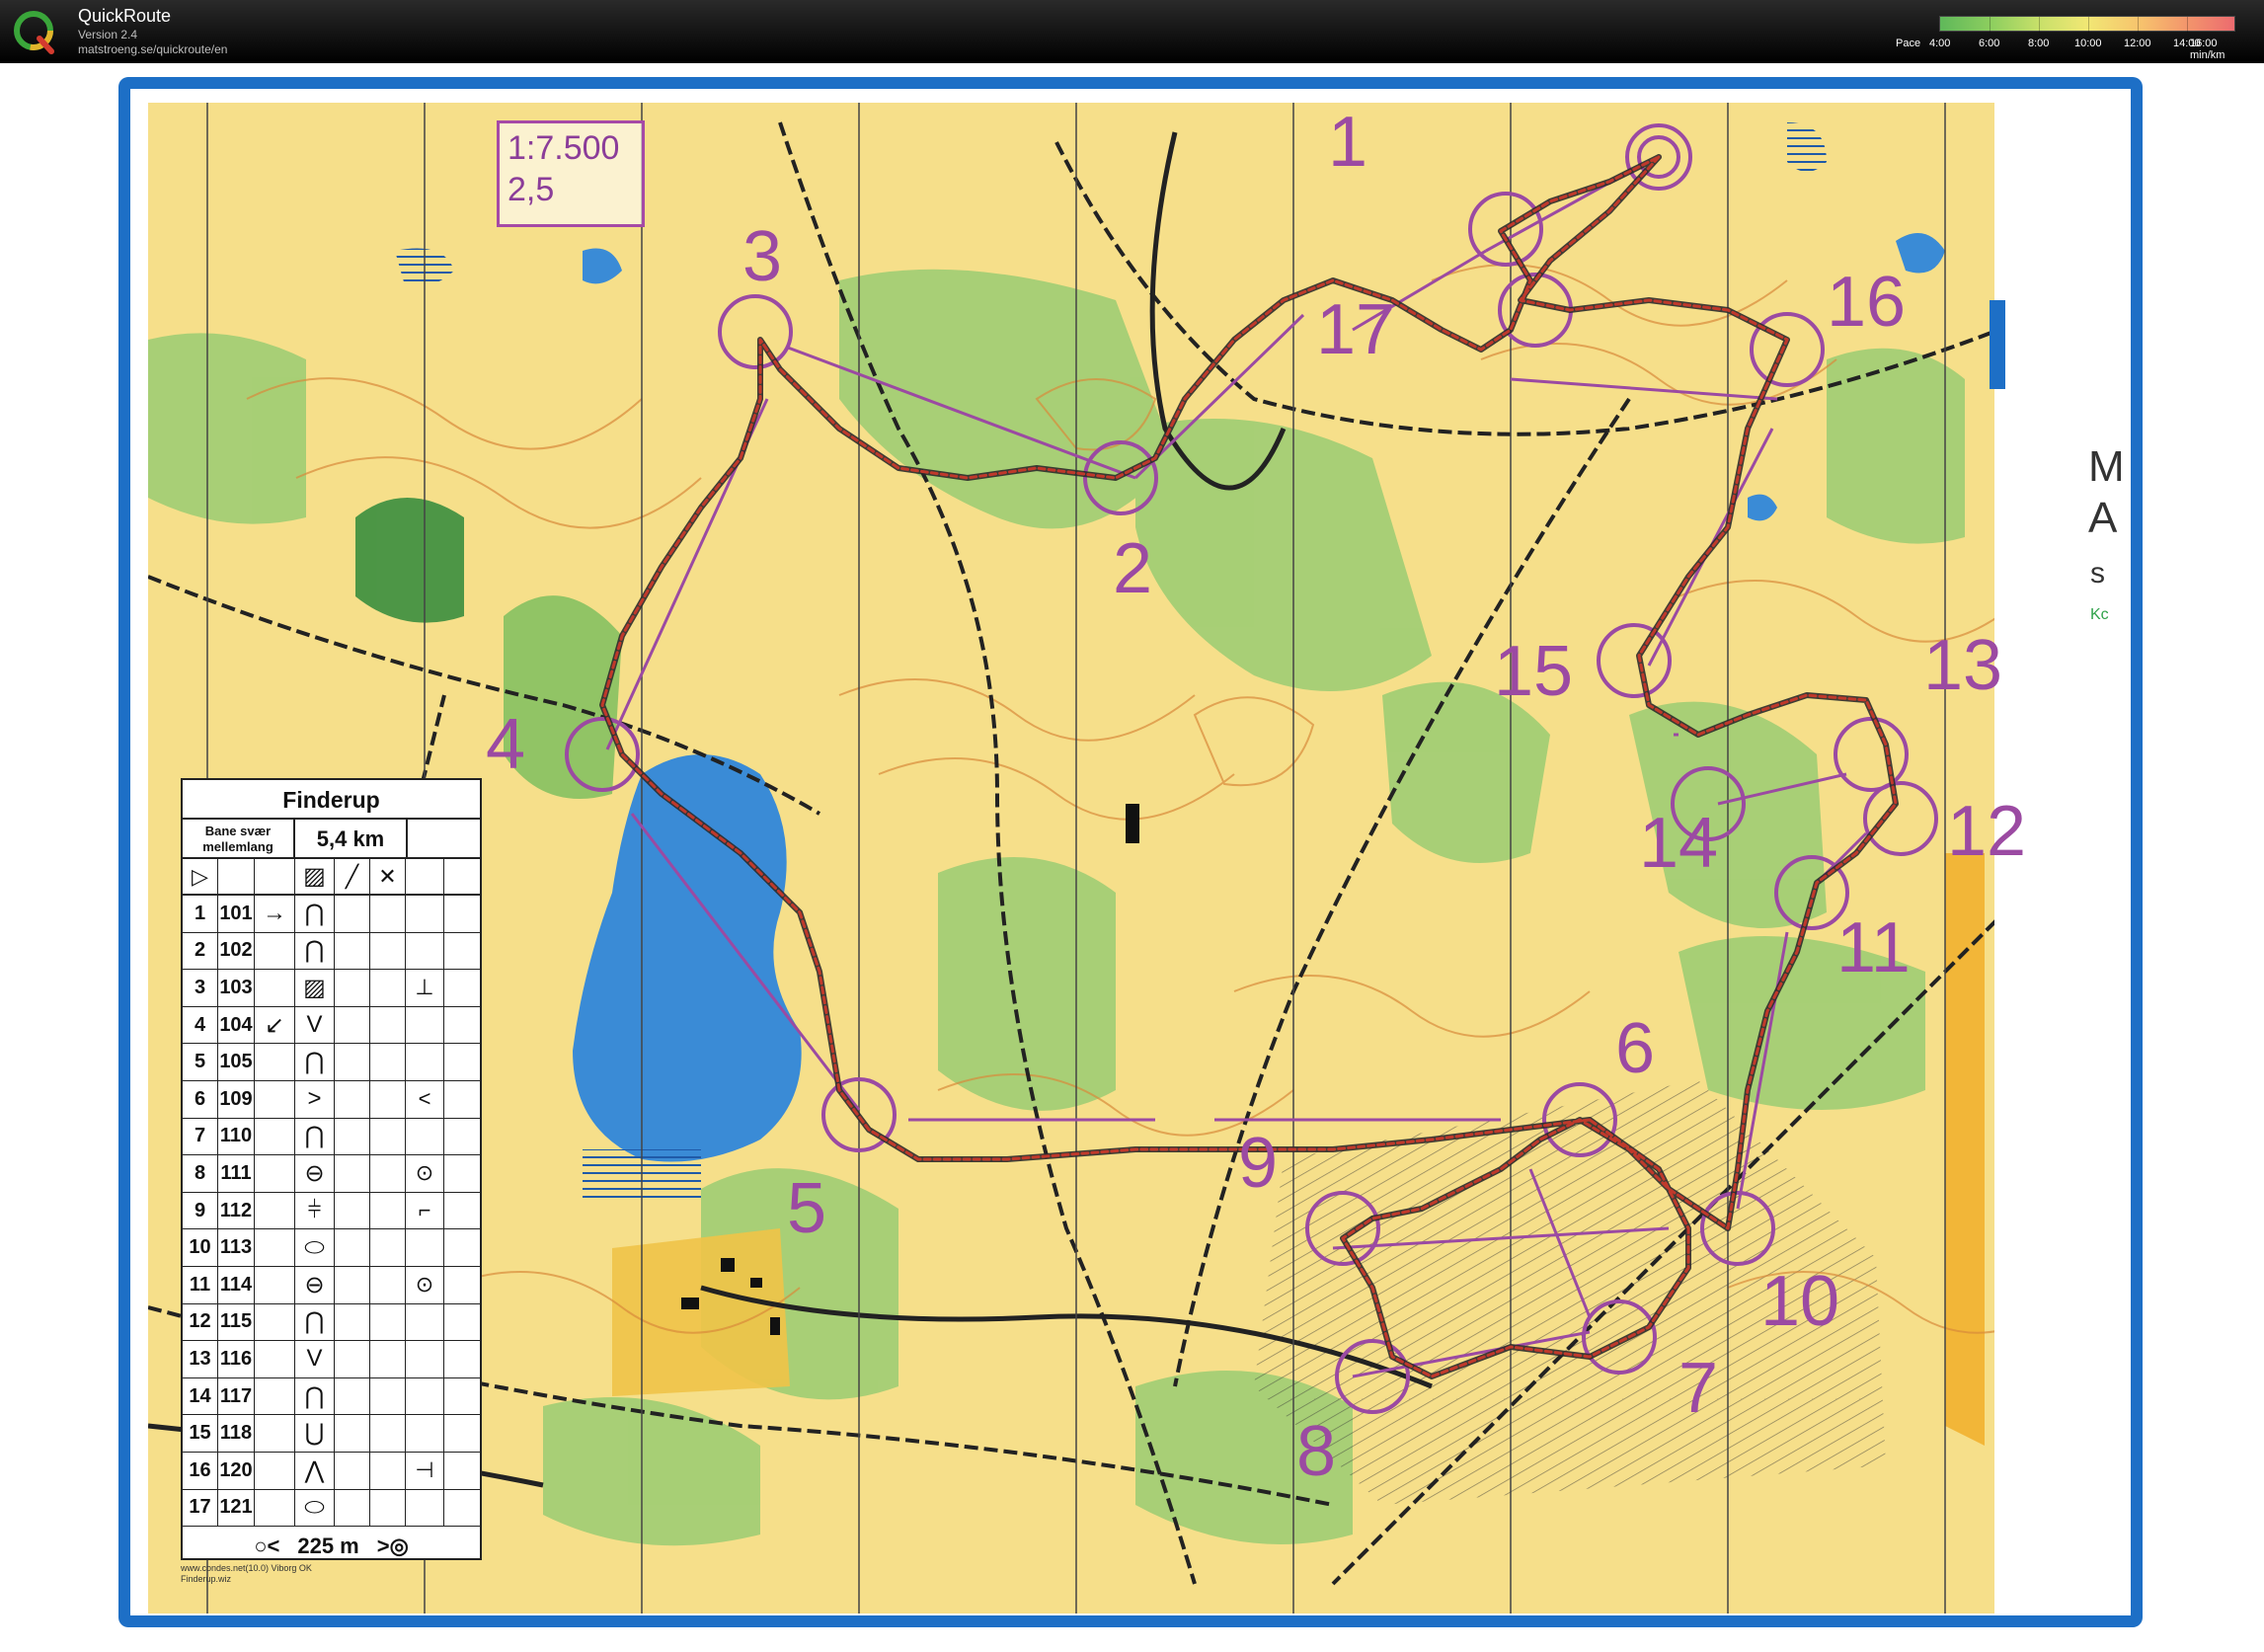 The image size is (2264, 1652). I want to click on control-number-4: 4, so click(506, 744).